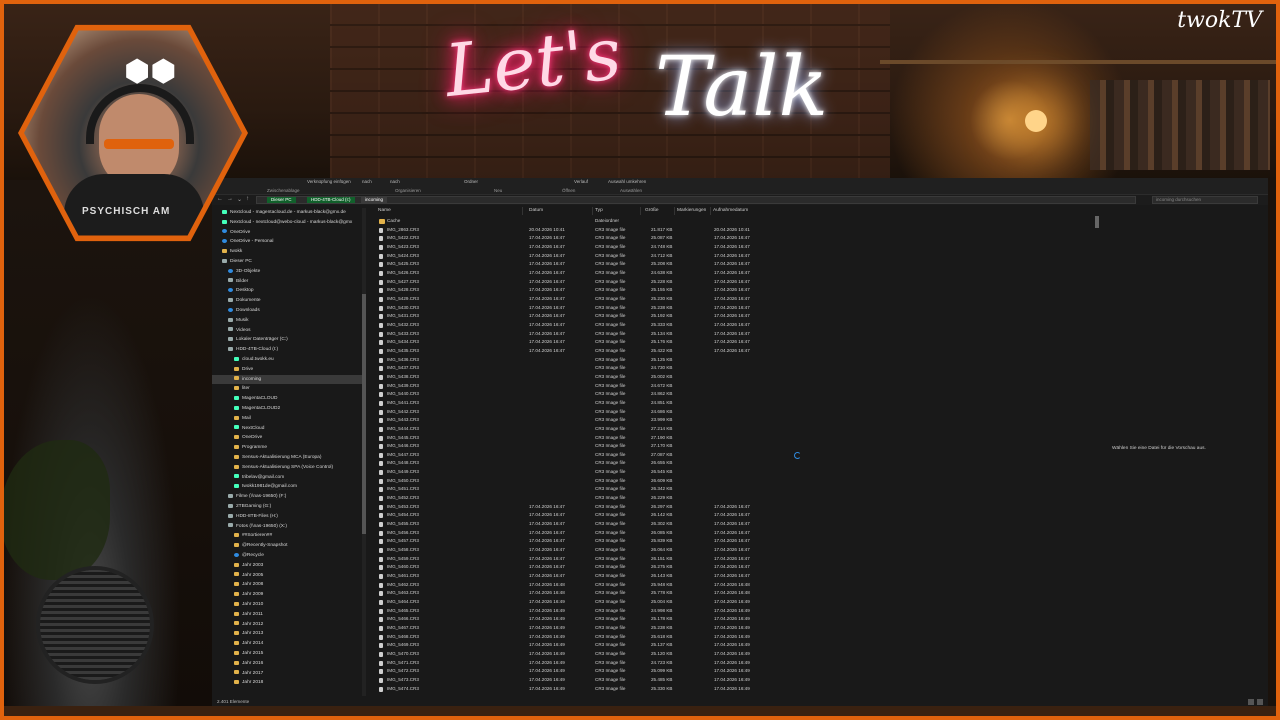  Describe the element at coordinates (244, 271) in the screenshot. I see `nav-item: 3D-Objekte` at that location.